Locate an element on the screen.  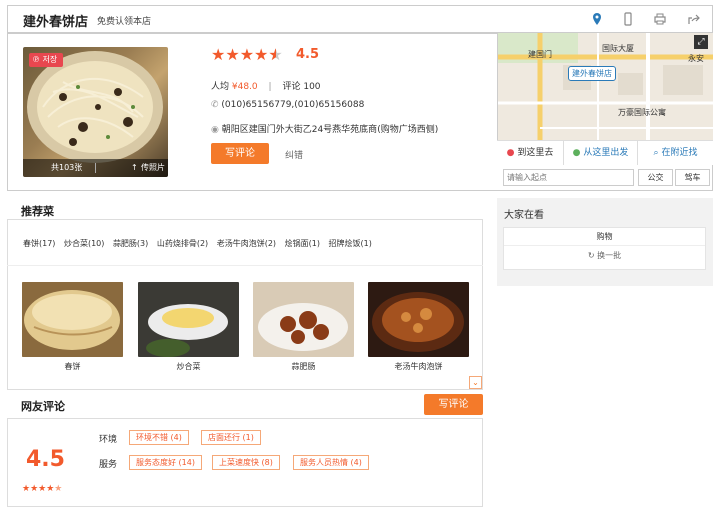
others-category: 购物 is located at coordinates (604, 237).